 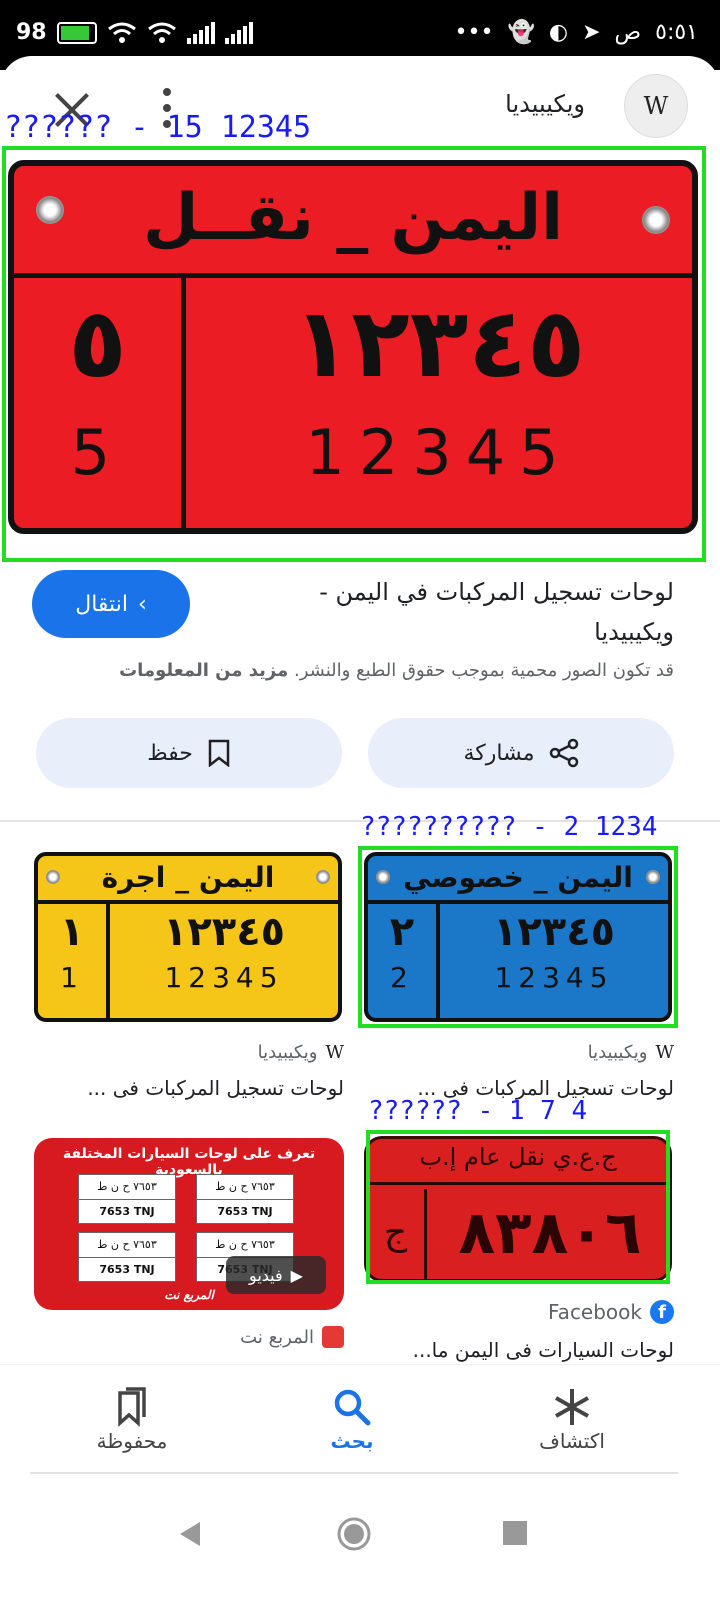 I want to click on app-icon: ◐, so click(x=558, y=32).